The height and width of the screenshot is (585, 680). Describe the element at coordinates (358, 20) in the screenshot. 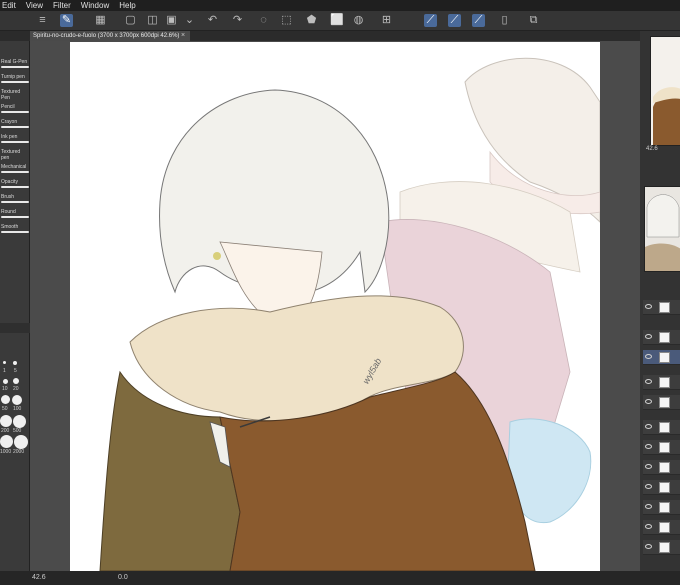

I see `lasso-icon: ◍` at that location.